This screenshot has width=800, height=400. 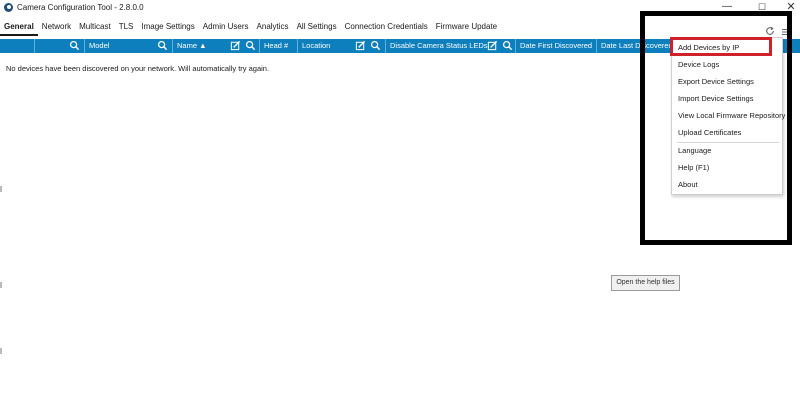 What do you see at coordinates (226, 28) in the screenshot?
I see `tab-admin-users: Admin Users` at bounding box center [226, 28].